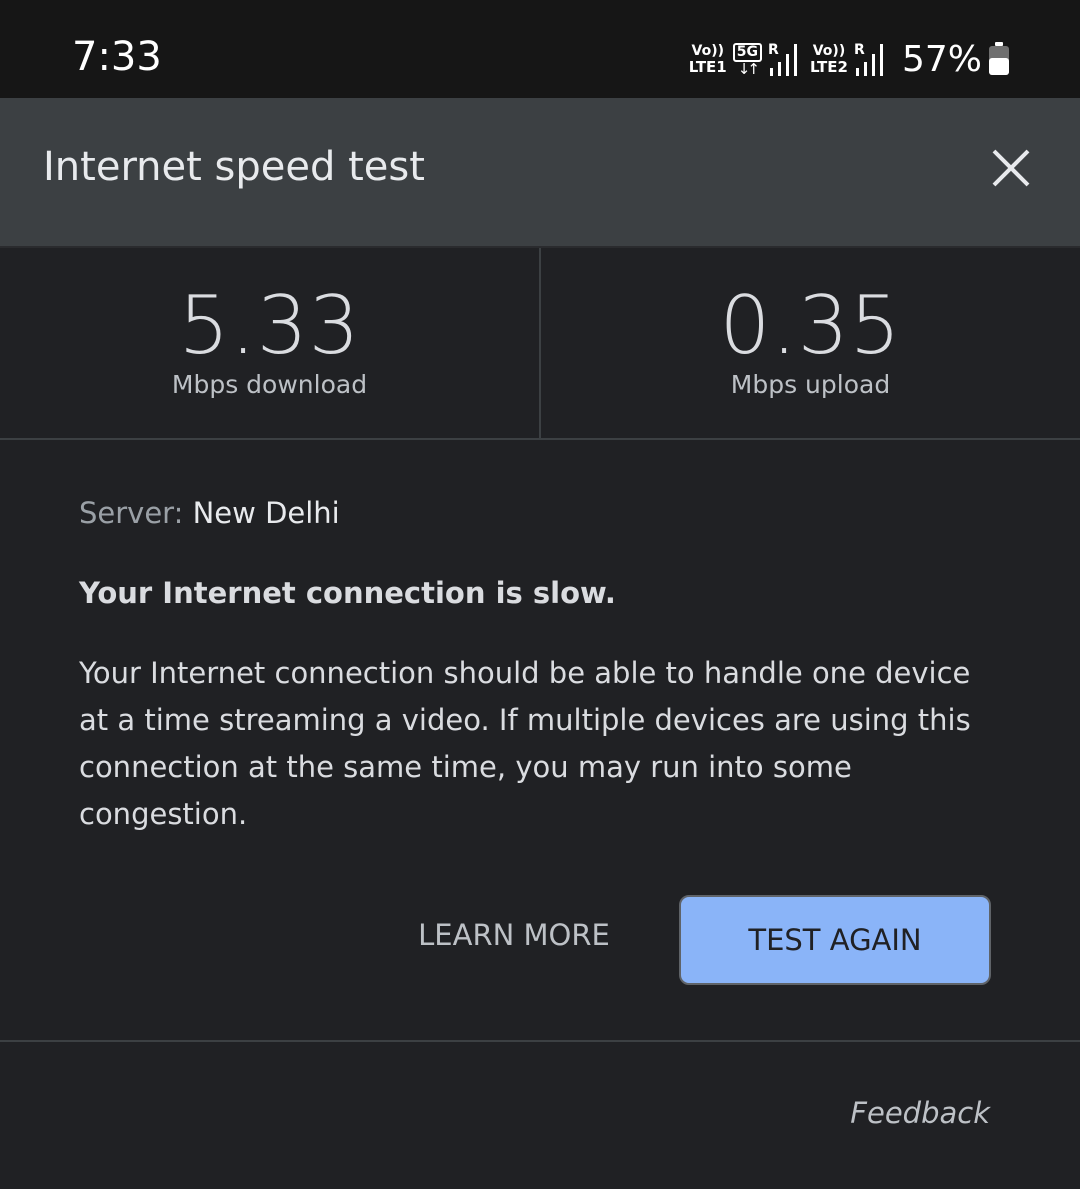  I want to click on download-value: 5.33, so click(269, 325).